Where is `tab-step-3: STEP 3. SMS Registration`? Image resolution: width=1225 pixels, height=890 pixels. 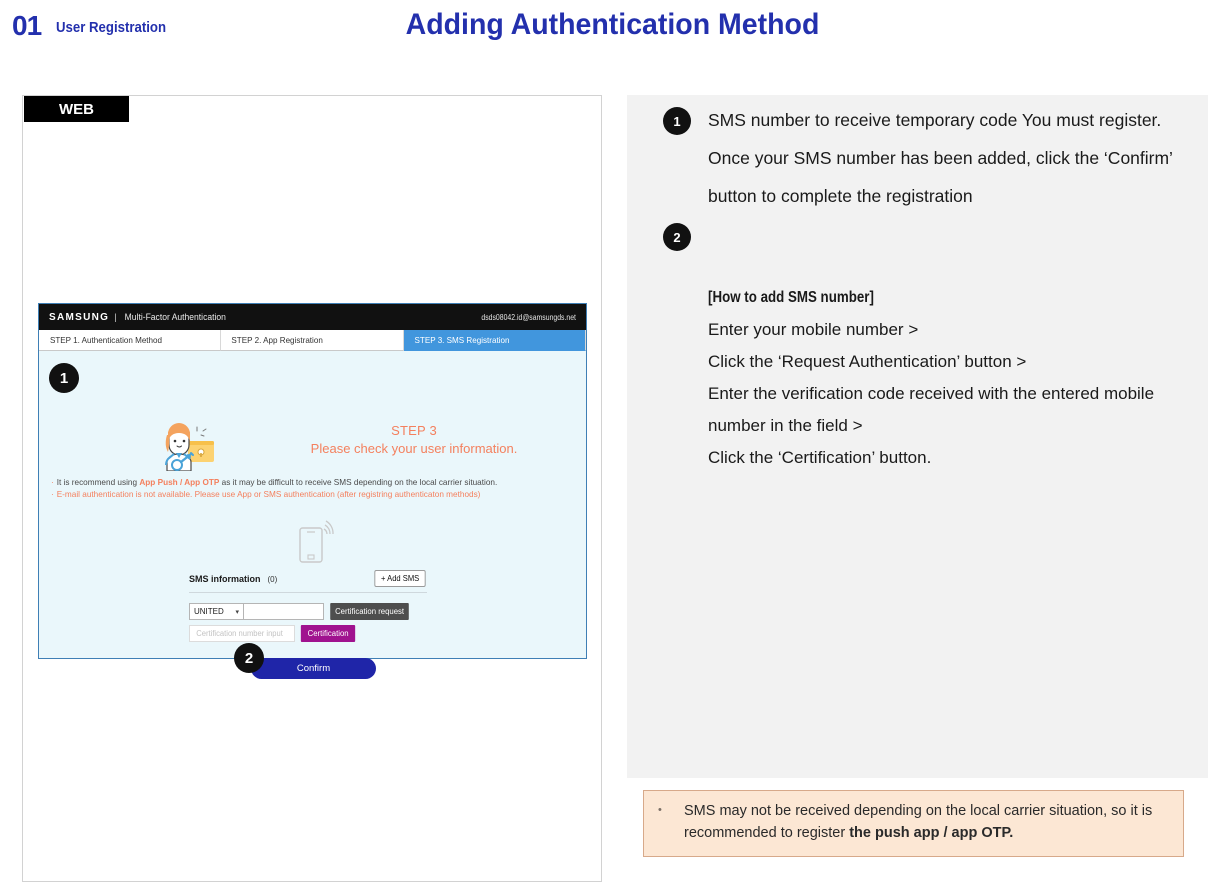
tab-step-3: STEP 3. SMS Registration is located at coordinates (494, 340).